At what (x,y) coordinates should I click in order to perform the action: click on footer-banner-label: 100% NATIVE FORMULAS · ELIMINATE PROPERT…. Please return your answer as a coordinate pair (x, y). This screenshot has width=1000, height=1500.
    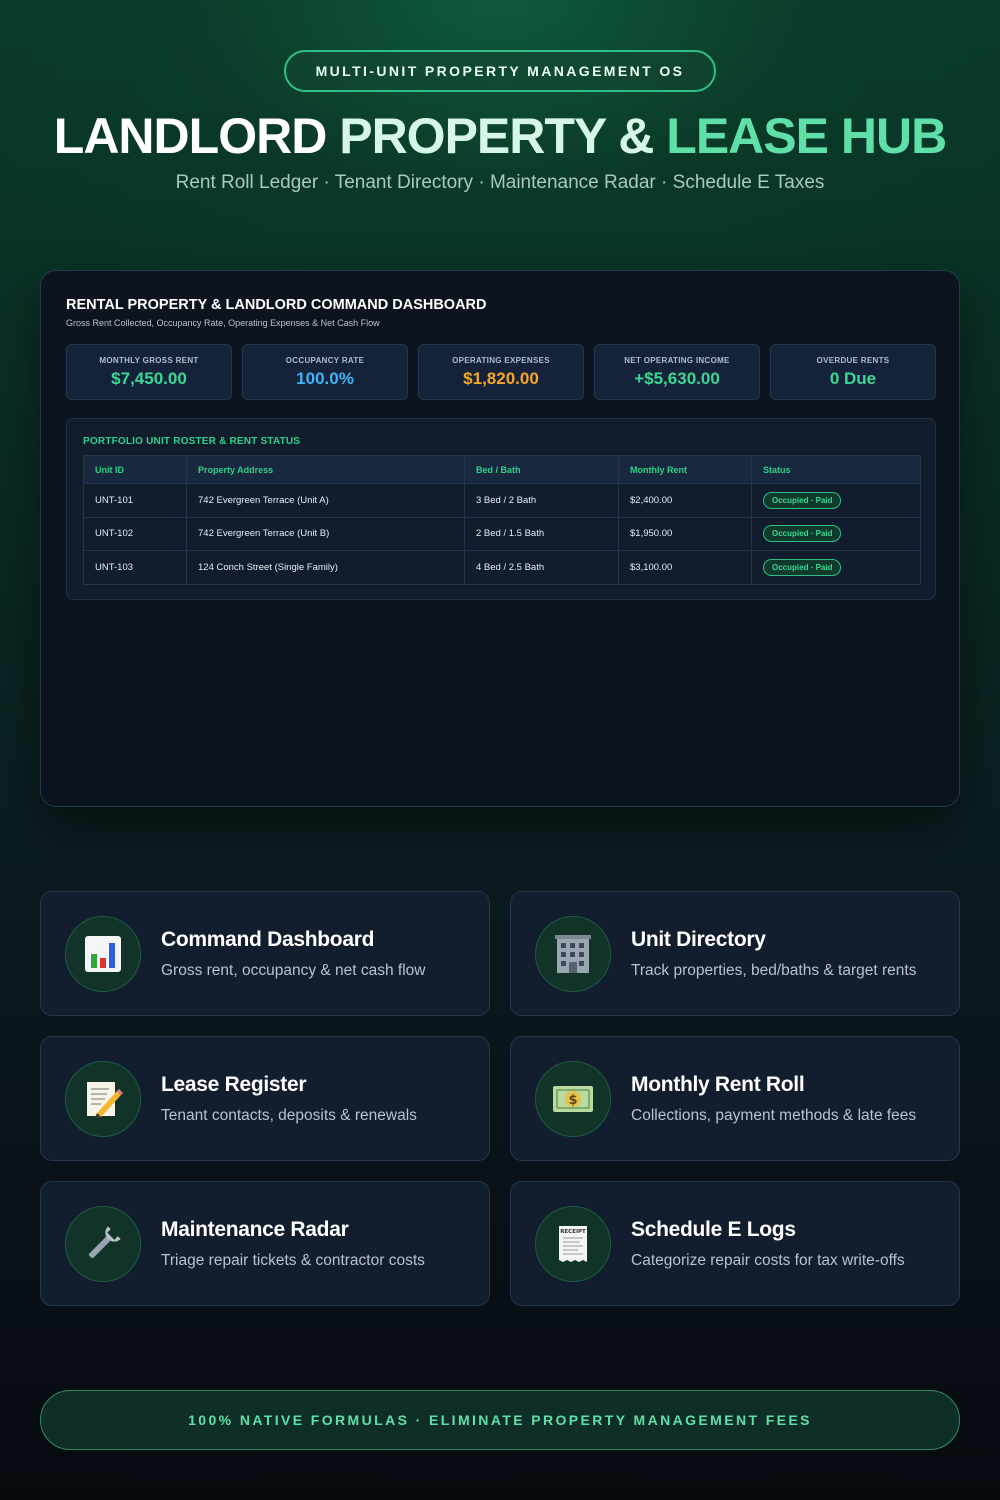
    Looking at the image, I should click on (500, 1420).